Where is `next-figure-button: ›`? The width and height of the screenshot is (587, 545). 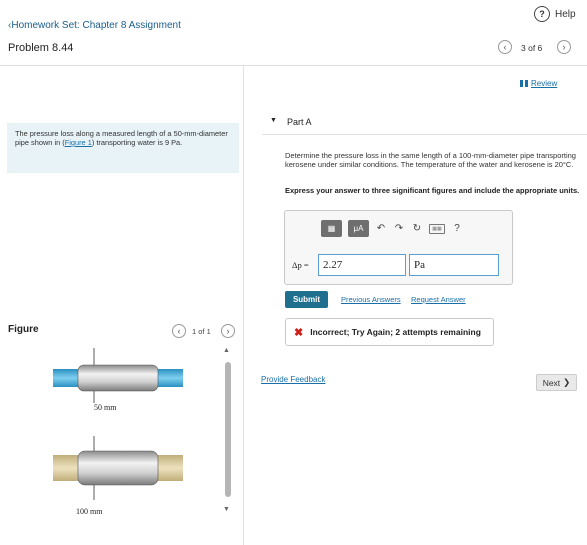
next-figure-button: › is located at coordinates (228, 331).